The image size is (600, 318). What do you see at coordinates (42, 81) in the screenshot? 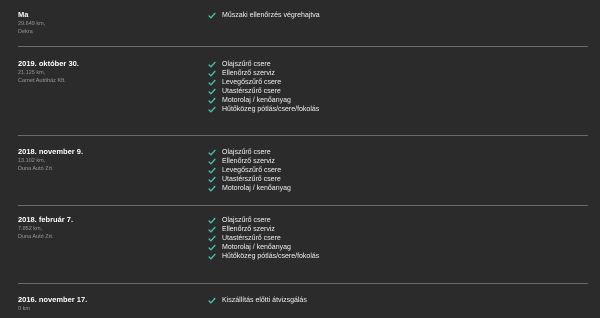
I see `entry-workshop: Carnet Autóház Kft.` at bounding box center [42, 81].